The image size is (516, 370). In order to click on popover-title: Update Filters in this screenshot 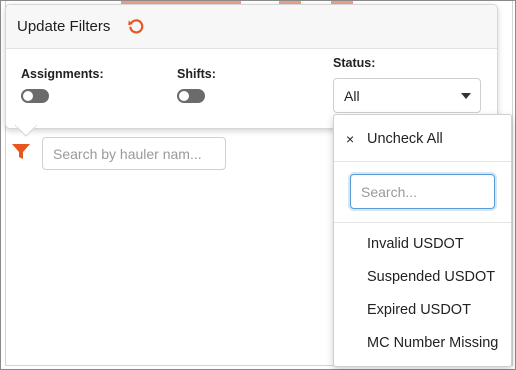, I will do `click(64, 26)`.